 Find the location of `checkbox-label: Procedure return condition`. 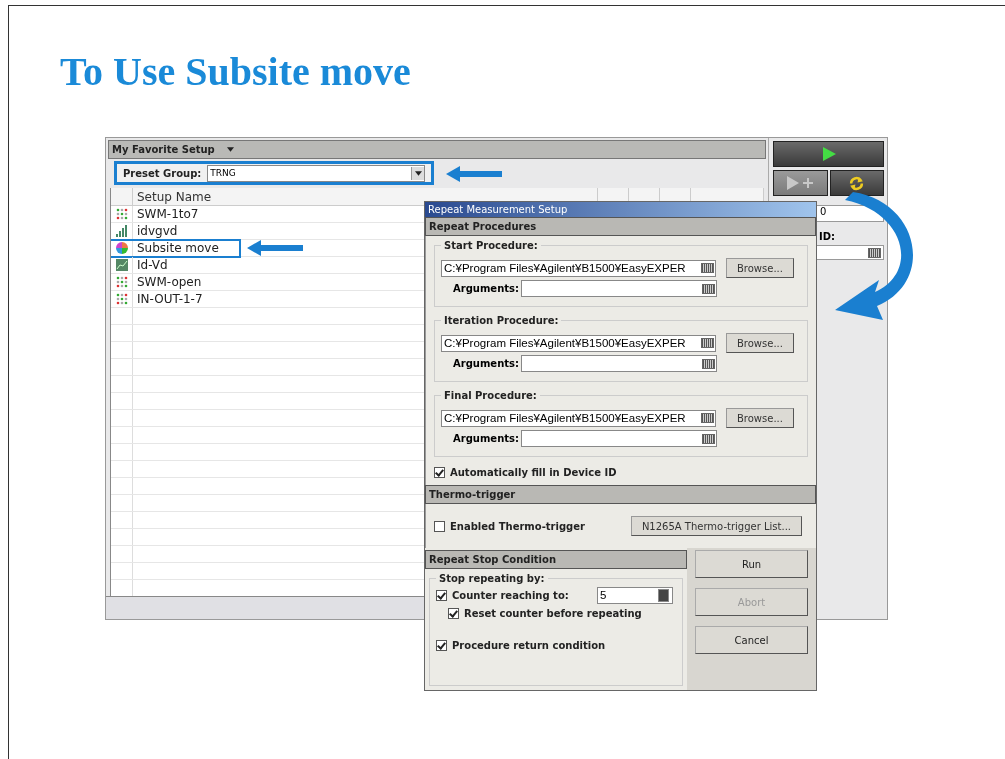

checkbox-label: Procedure return condition is located at coordinates (529, 645).